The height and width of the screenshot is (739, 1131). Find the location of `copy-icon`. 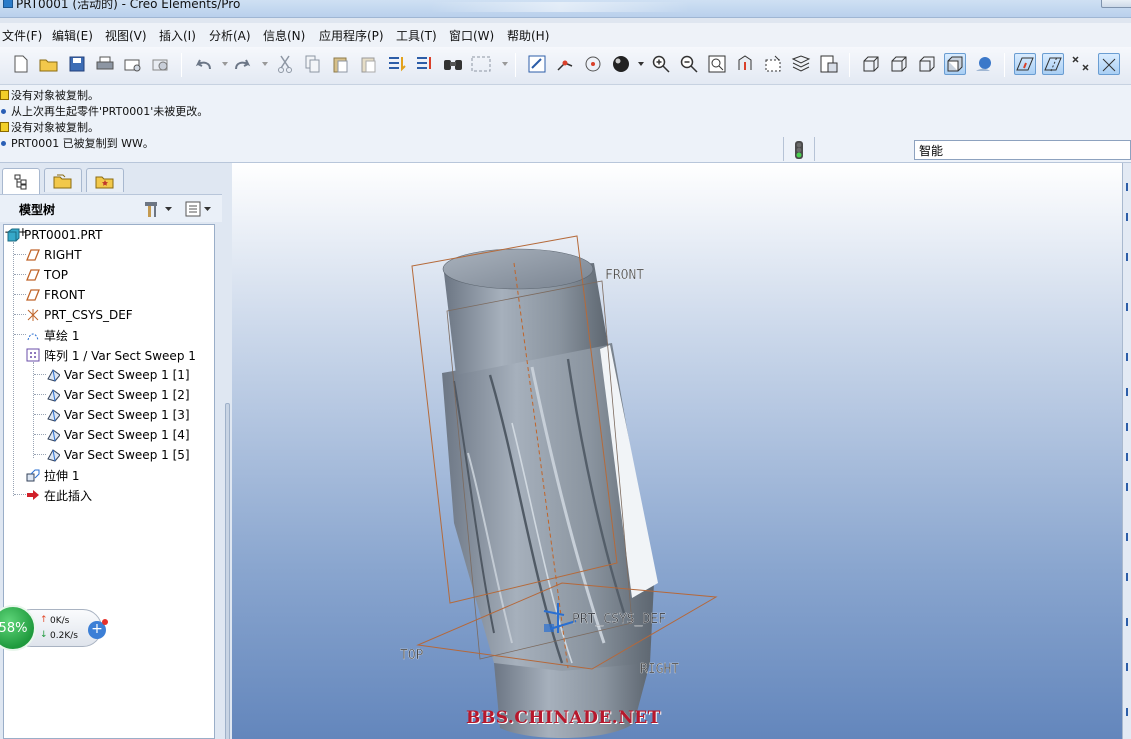

copy-icon is located at coordinates (313, 64).